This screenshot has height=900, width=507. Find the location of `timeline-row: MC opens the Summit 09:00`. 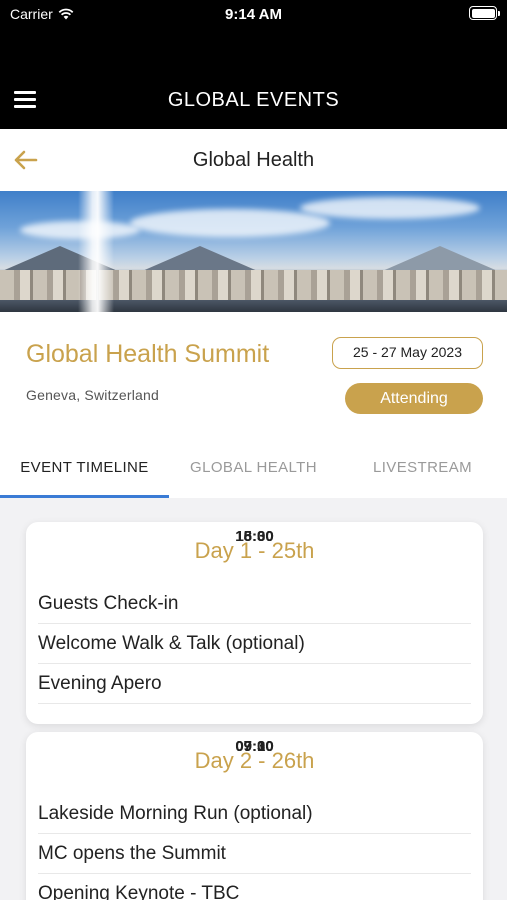

timeline-row: MC opens the Summit 09:00 is located at coordinates (254, 806).